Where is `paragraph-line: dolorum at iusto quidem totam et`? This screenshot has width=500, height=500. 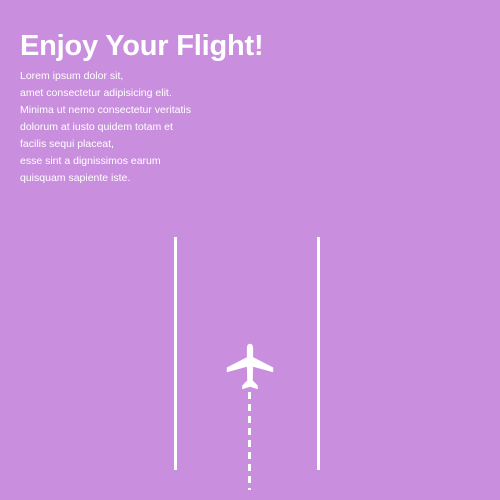
paragraph-line: dolorum at iusto quidem totam et is located at coordinates (96, 127).